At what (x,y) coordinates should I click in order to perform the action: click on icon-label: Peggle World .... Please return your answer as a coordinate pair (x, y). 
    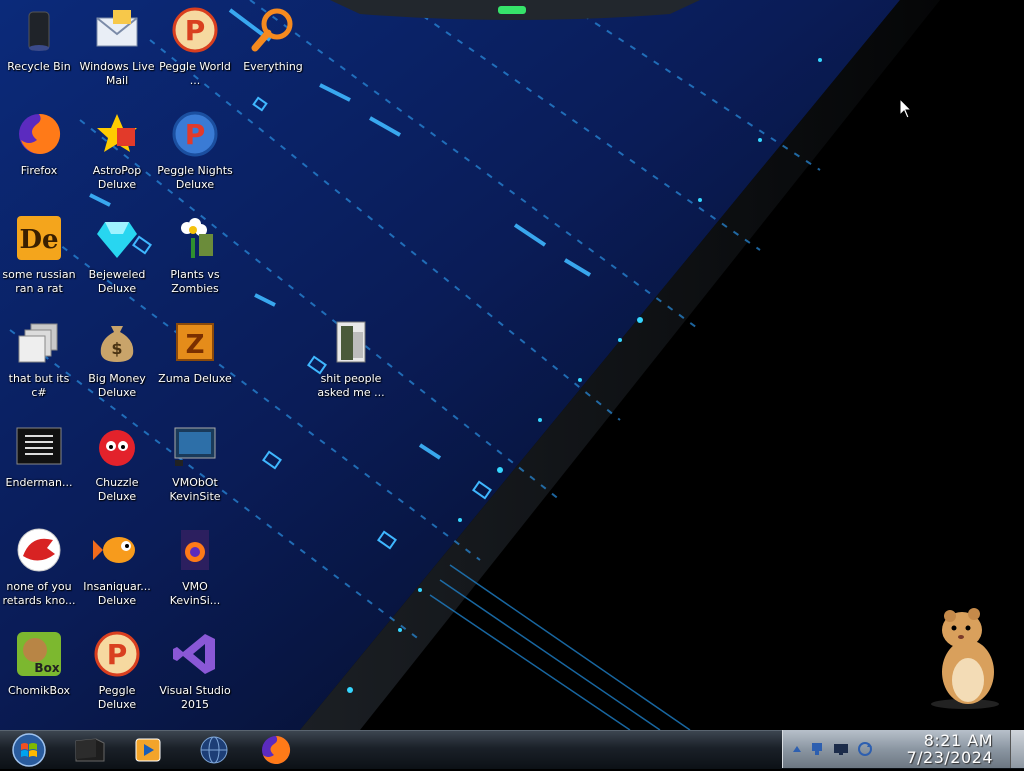
    Looking at the image, I should click on (195, 73).